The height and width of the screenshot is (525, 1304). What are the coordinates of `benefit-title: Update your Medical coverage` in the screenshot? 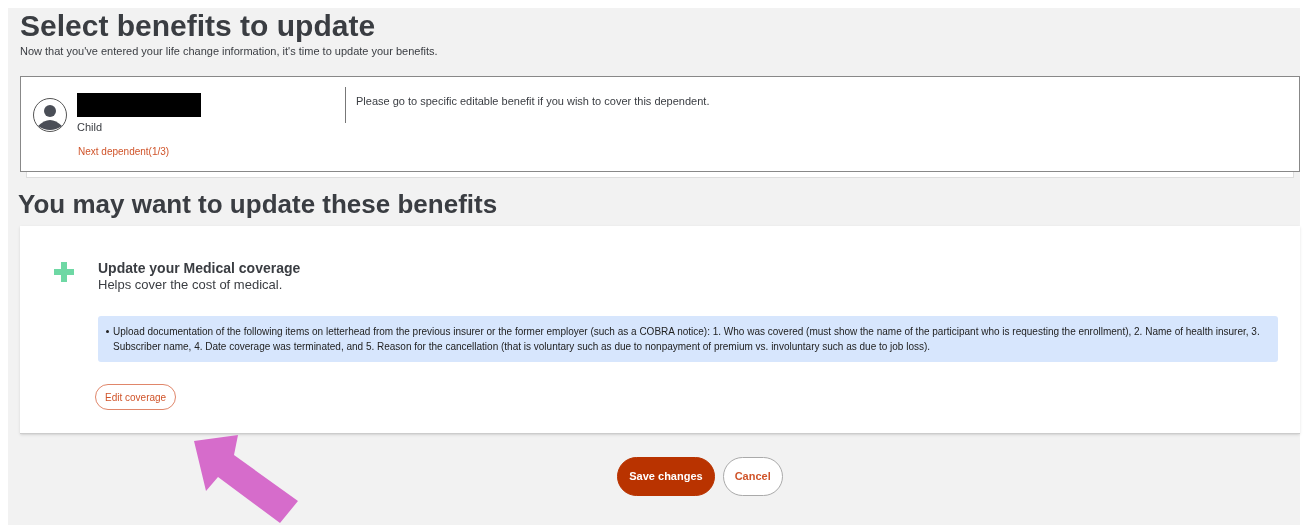 It's located at (199, 268).